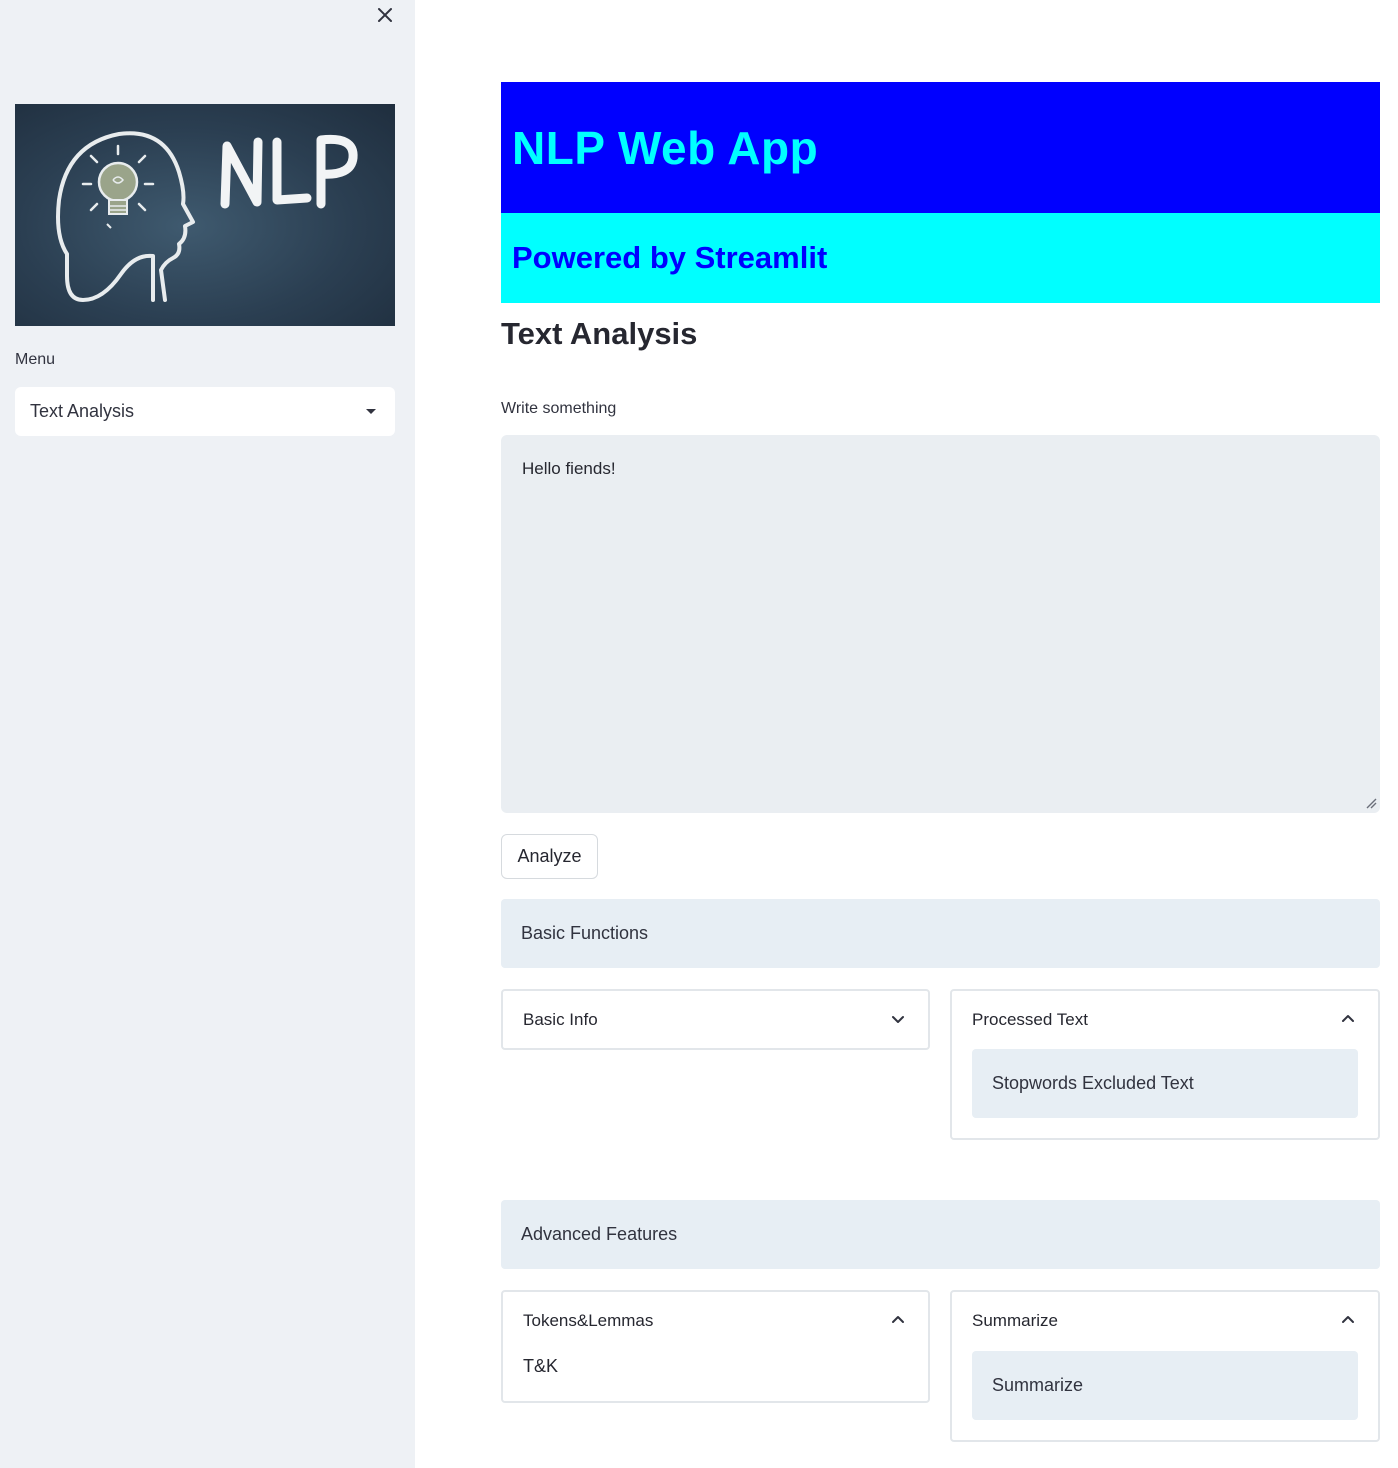  I want to click on summarize-header: Summarize, so click(1165, 1321).